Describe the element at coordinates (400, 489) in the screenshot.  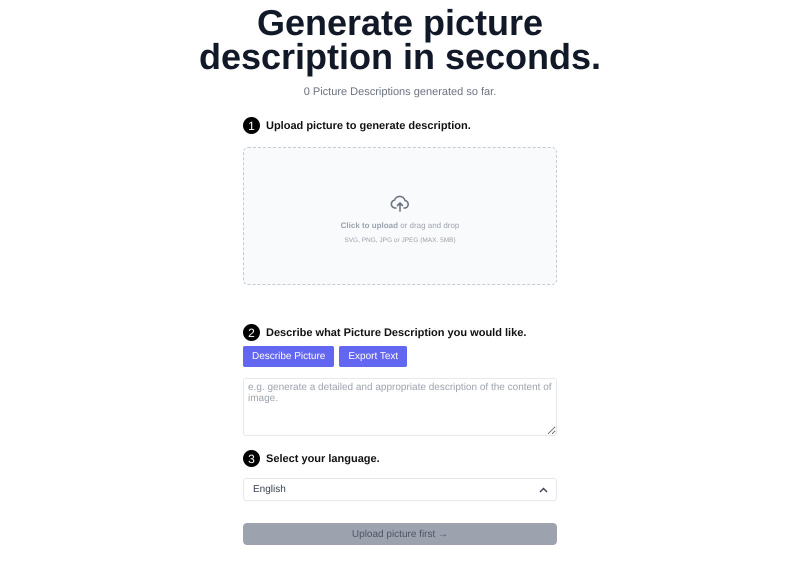
I see `language-select: English` at that location.